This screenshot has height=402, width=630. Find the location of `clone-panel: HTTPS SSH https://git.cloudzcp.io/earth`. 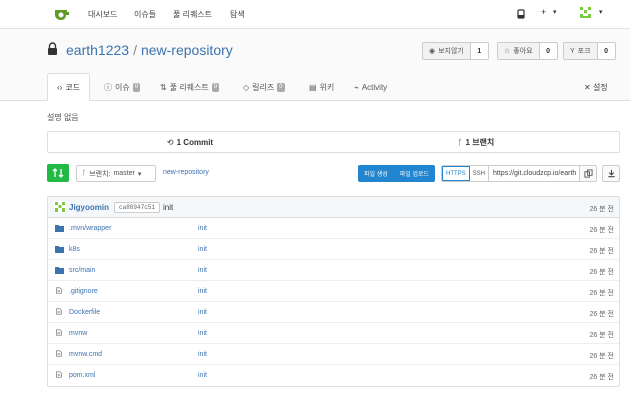

clone-panel: HTTPS SSH https://git.cloudzcp.io/earth is located at coordinates (519, 173).